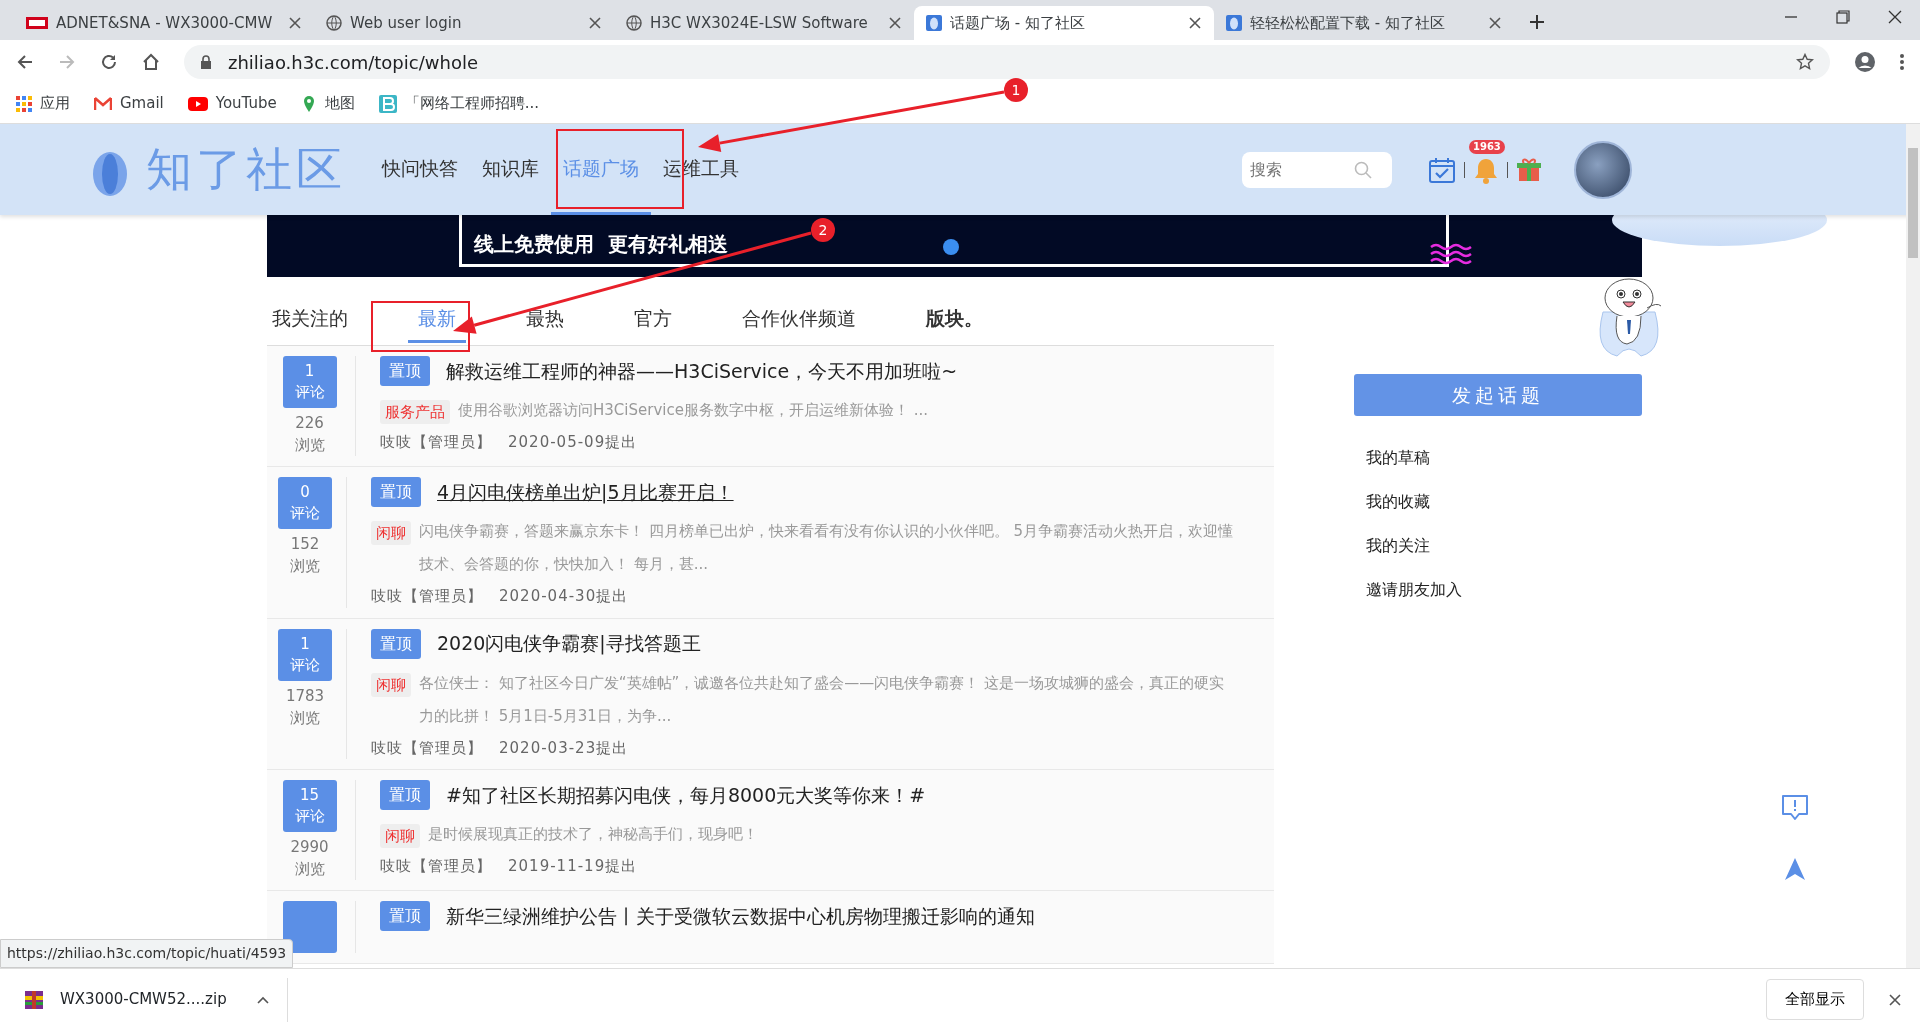 The width and height of the screenshot is (1920, 1030). I want to click on lock-icon, so click(206, 62).